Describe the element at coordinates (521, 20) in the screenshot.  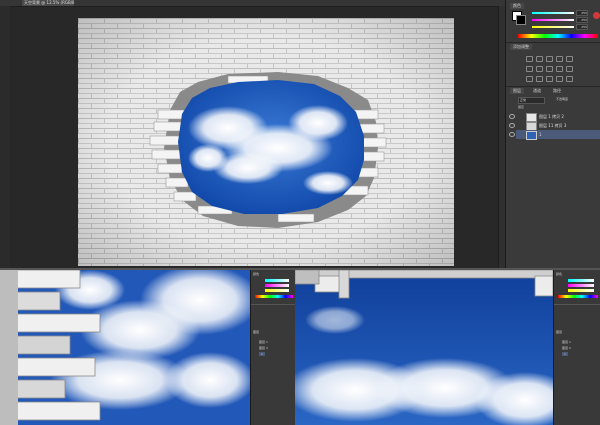
I see `background-swatch` at that location.